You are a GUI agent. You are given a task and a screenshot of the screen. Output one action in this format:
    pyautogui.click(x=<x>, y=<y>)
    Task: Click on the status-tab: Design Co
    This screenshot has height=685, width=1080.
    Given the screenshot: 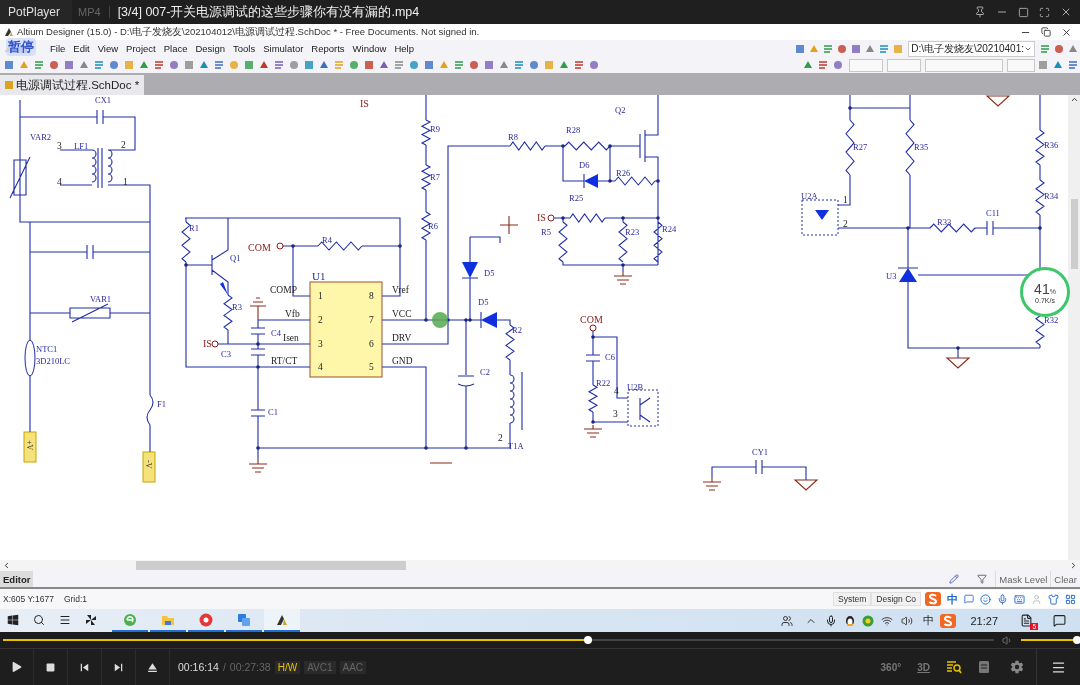 What is the action you would take?
    pyautogui.click(x=896, y=599)
    